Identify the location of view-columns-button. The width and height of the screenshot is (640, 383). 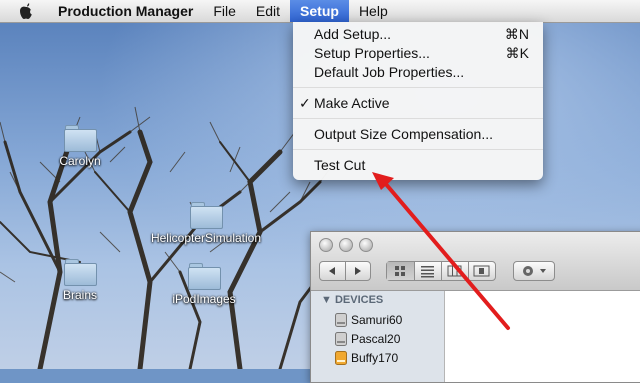
(455, 271).